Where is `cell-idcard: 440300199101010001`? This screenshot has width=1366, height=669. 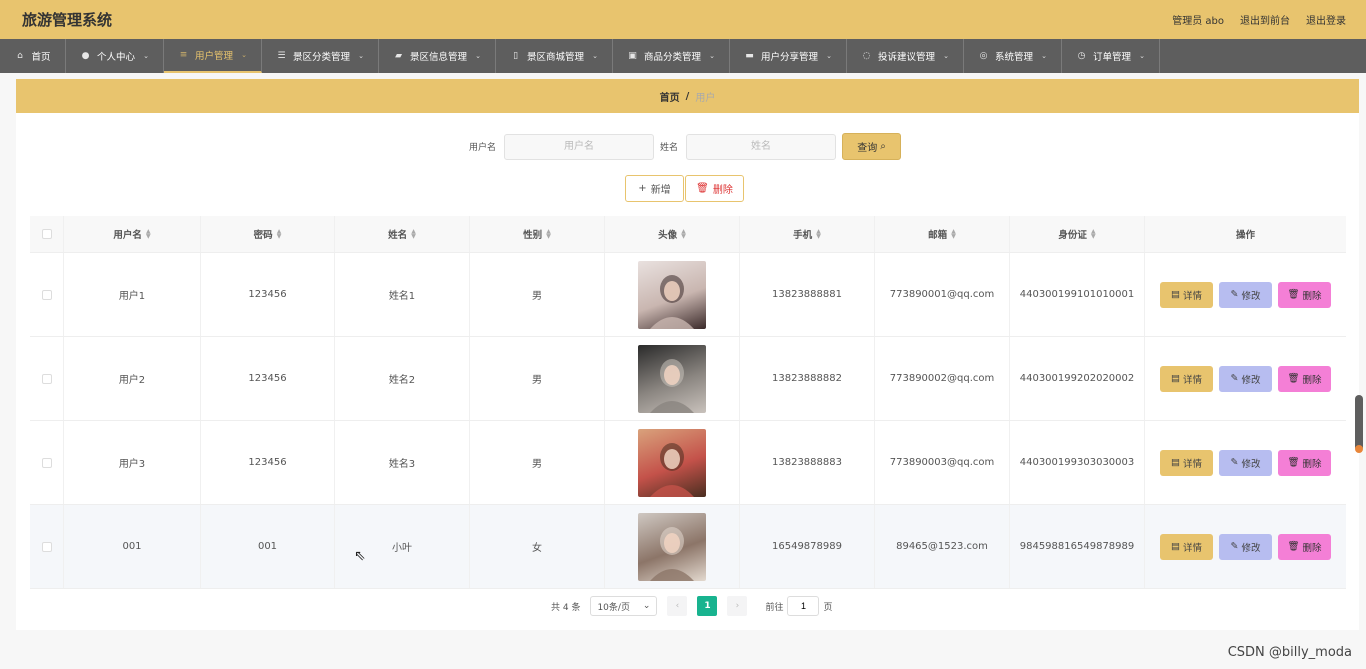
cell-idcard: 440300199101010001 is located at coordinates (1077, 294).